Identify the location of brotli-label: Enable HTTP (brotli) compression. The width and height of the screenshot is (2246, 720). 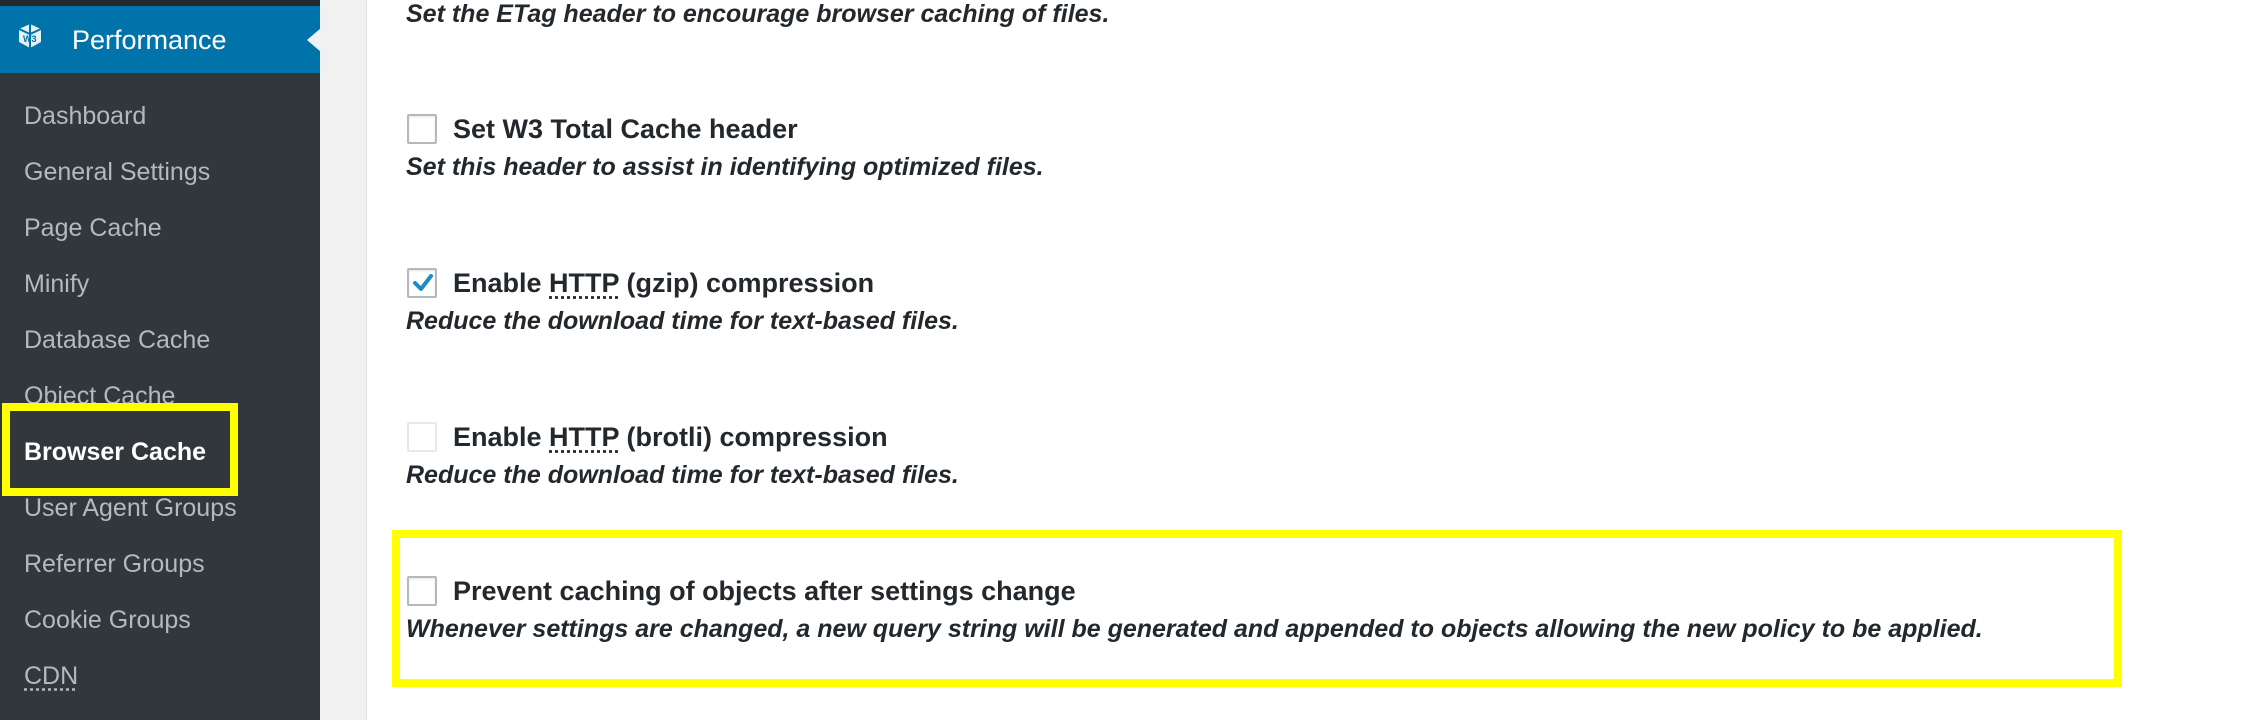
(670, 437).